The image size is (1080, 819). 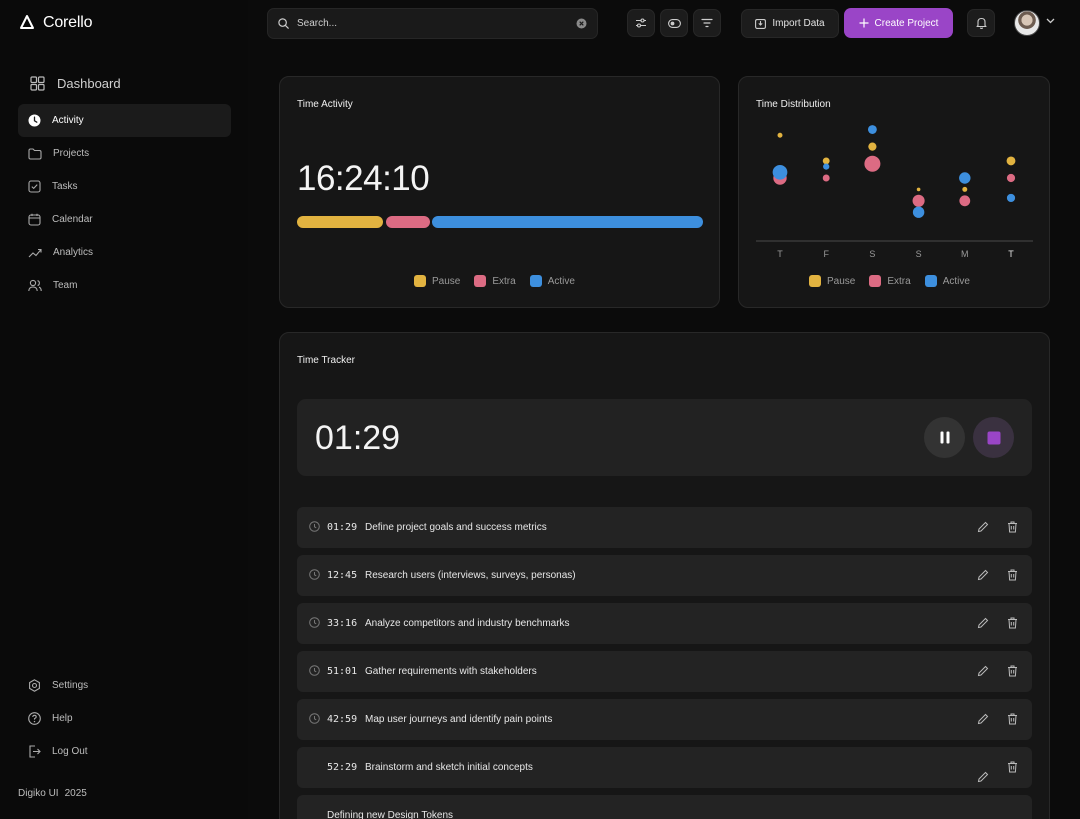 What do you see at coordinates (1011, 254) in the screenshot?
I see `x-tick-label: T` at bounding box center [1011, 254].